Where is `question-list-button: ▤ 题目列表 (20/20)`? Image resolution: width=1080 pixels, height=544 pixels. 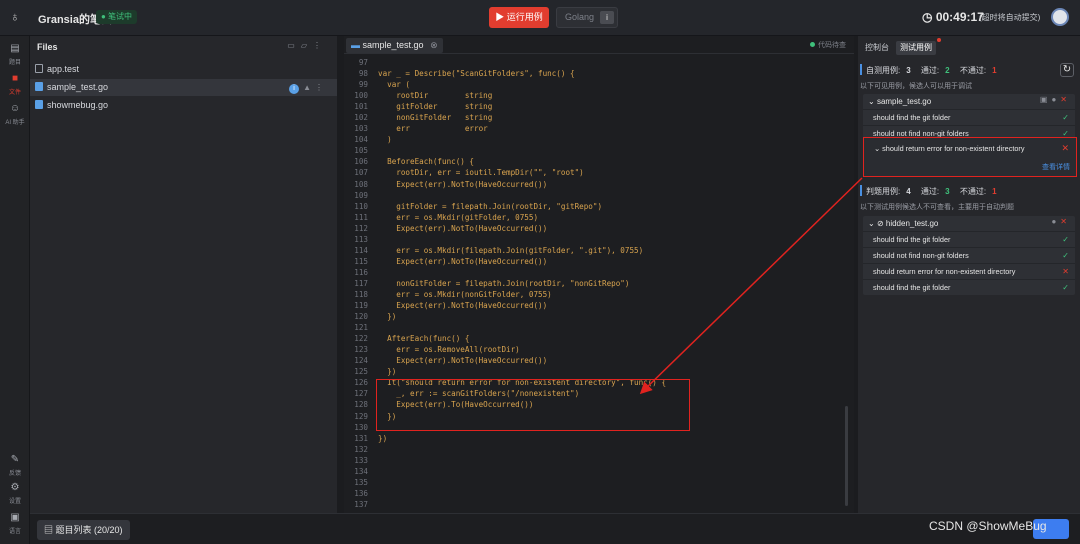 question-list-button: ▤ 题目列表 (20/20) is located at coordinates (83, 530).